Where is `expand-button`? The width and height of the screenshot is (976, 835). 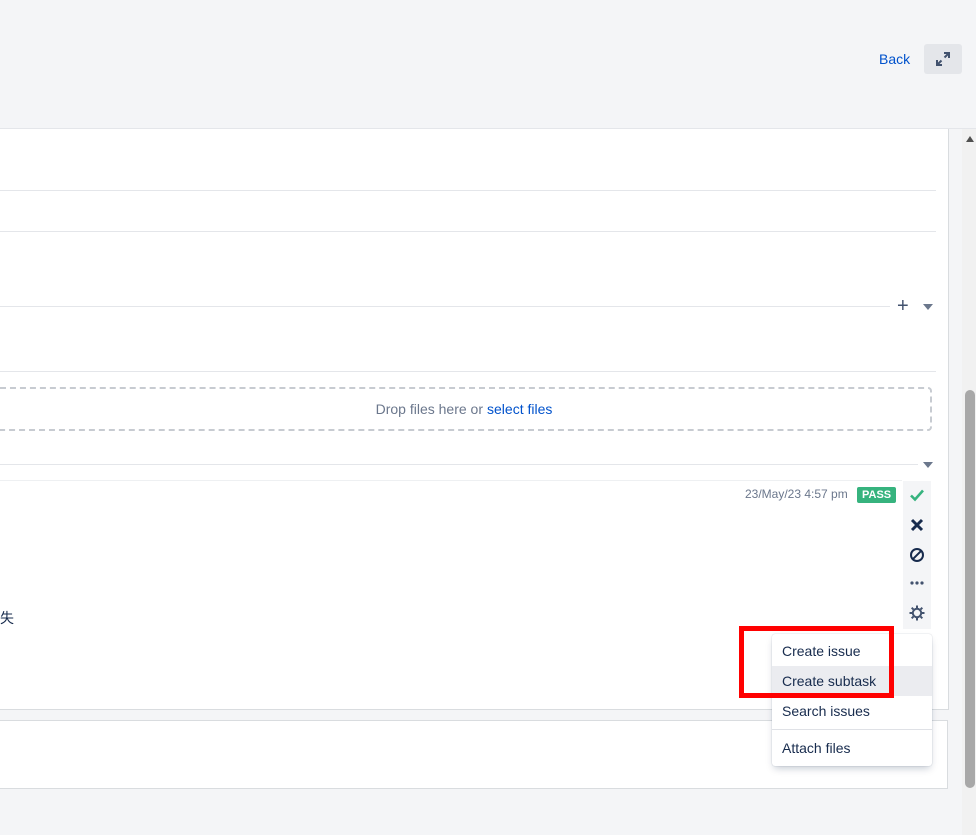 expand-button is located at coordinates (943, 59).